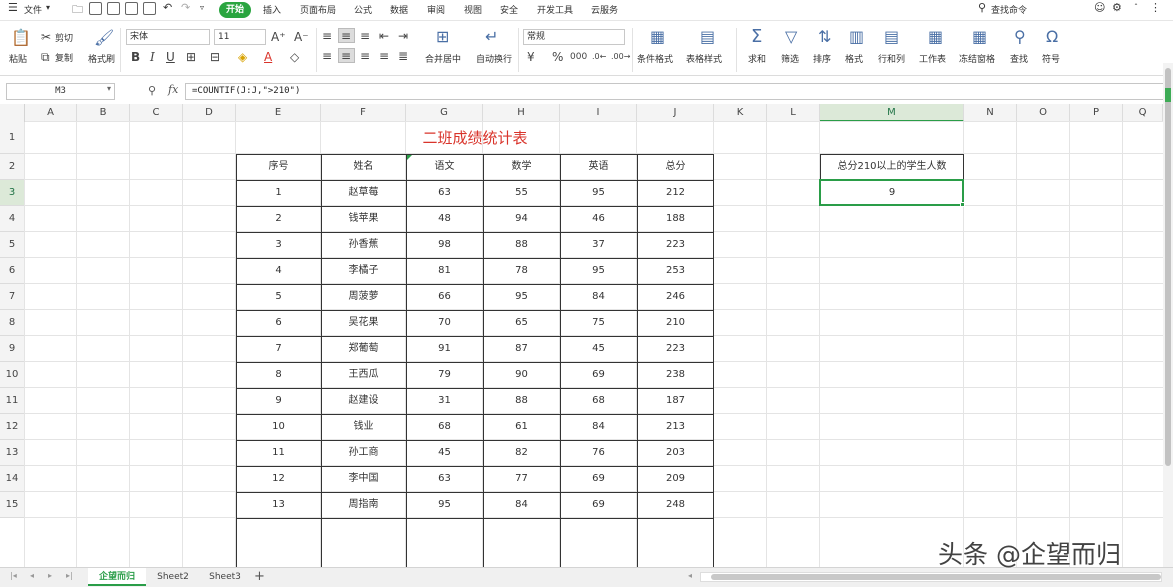  I want to click on table-header-cell: 总分, so click(675, 167).